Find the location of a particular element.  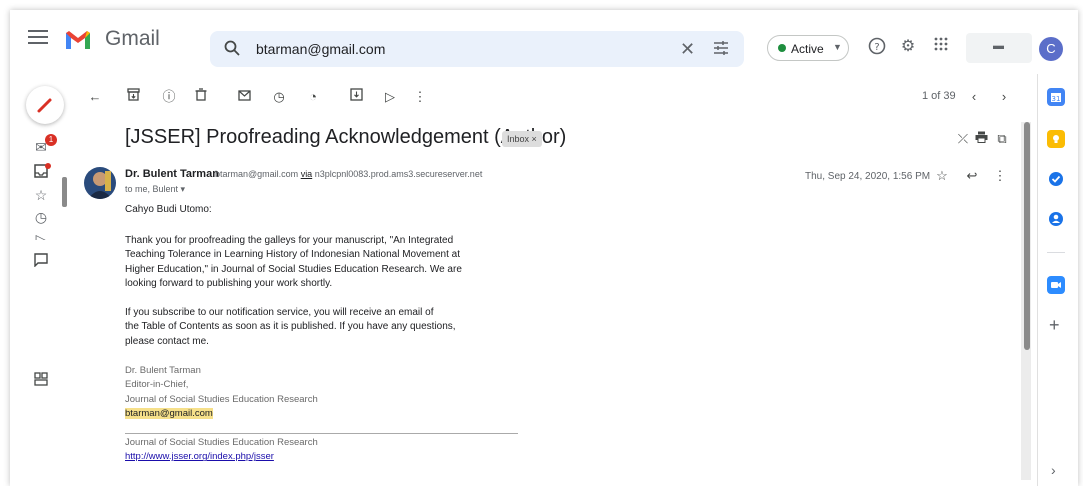

calendar-app-icon: 31 is located at coordinates (1056, 97).